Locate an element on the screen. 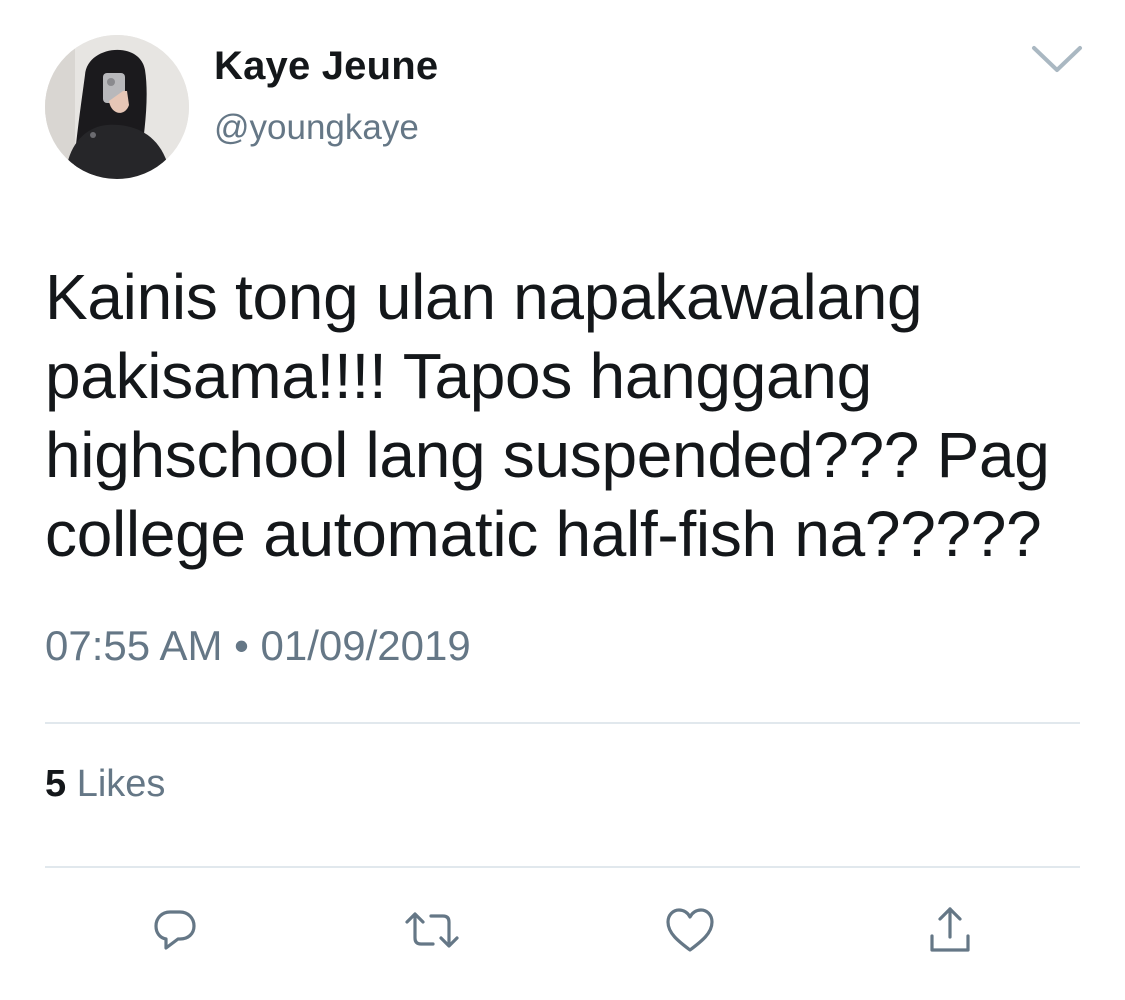  reply-icon is located at coordinates (175, 930).